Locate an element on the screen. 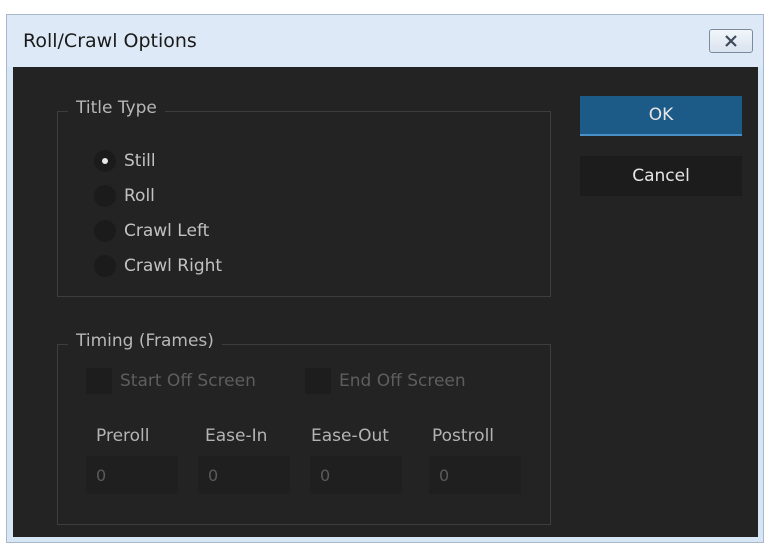  radio-roll-button is located at coordinates (105, 196).